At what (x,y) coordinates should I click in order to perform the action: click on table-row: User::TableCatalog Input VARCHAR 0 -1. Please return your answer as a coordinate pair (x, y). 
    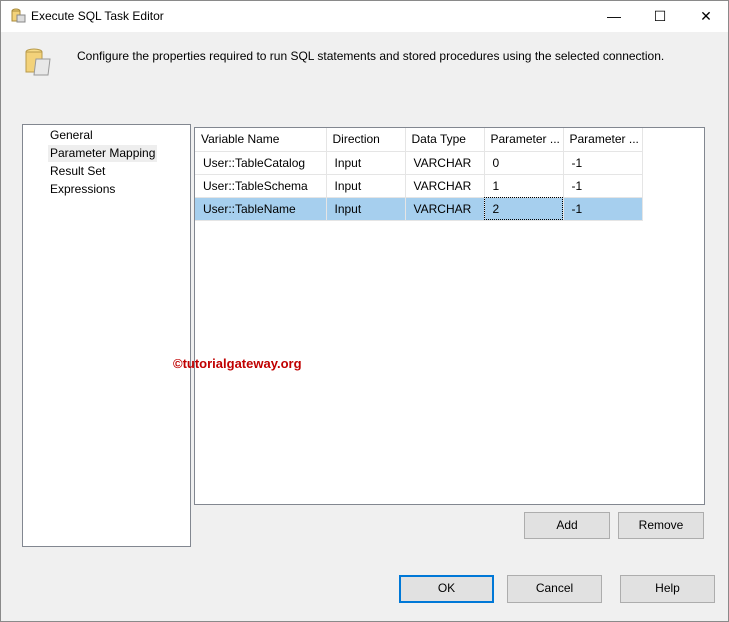
    Looking at the image, I should click on (419, 163).